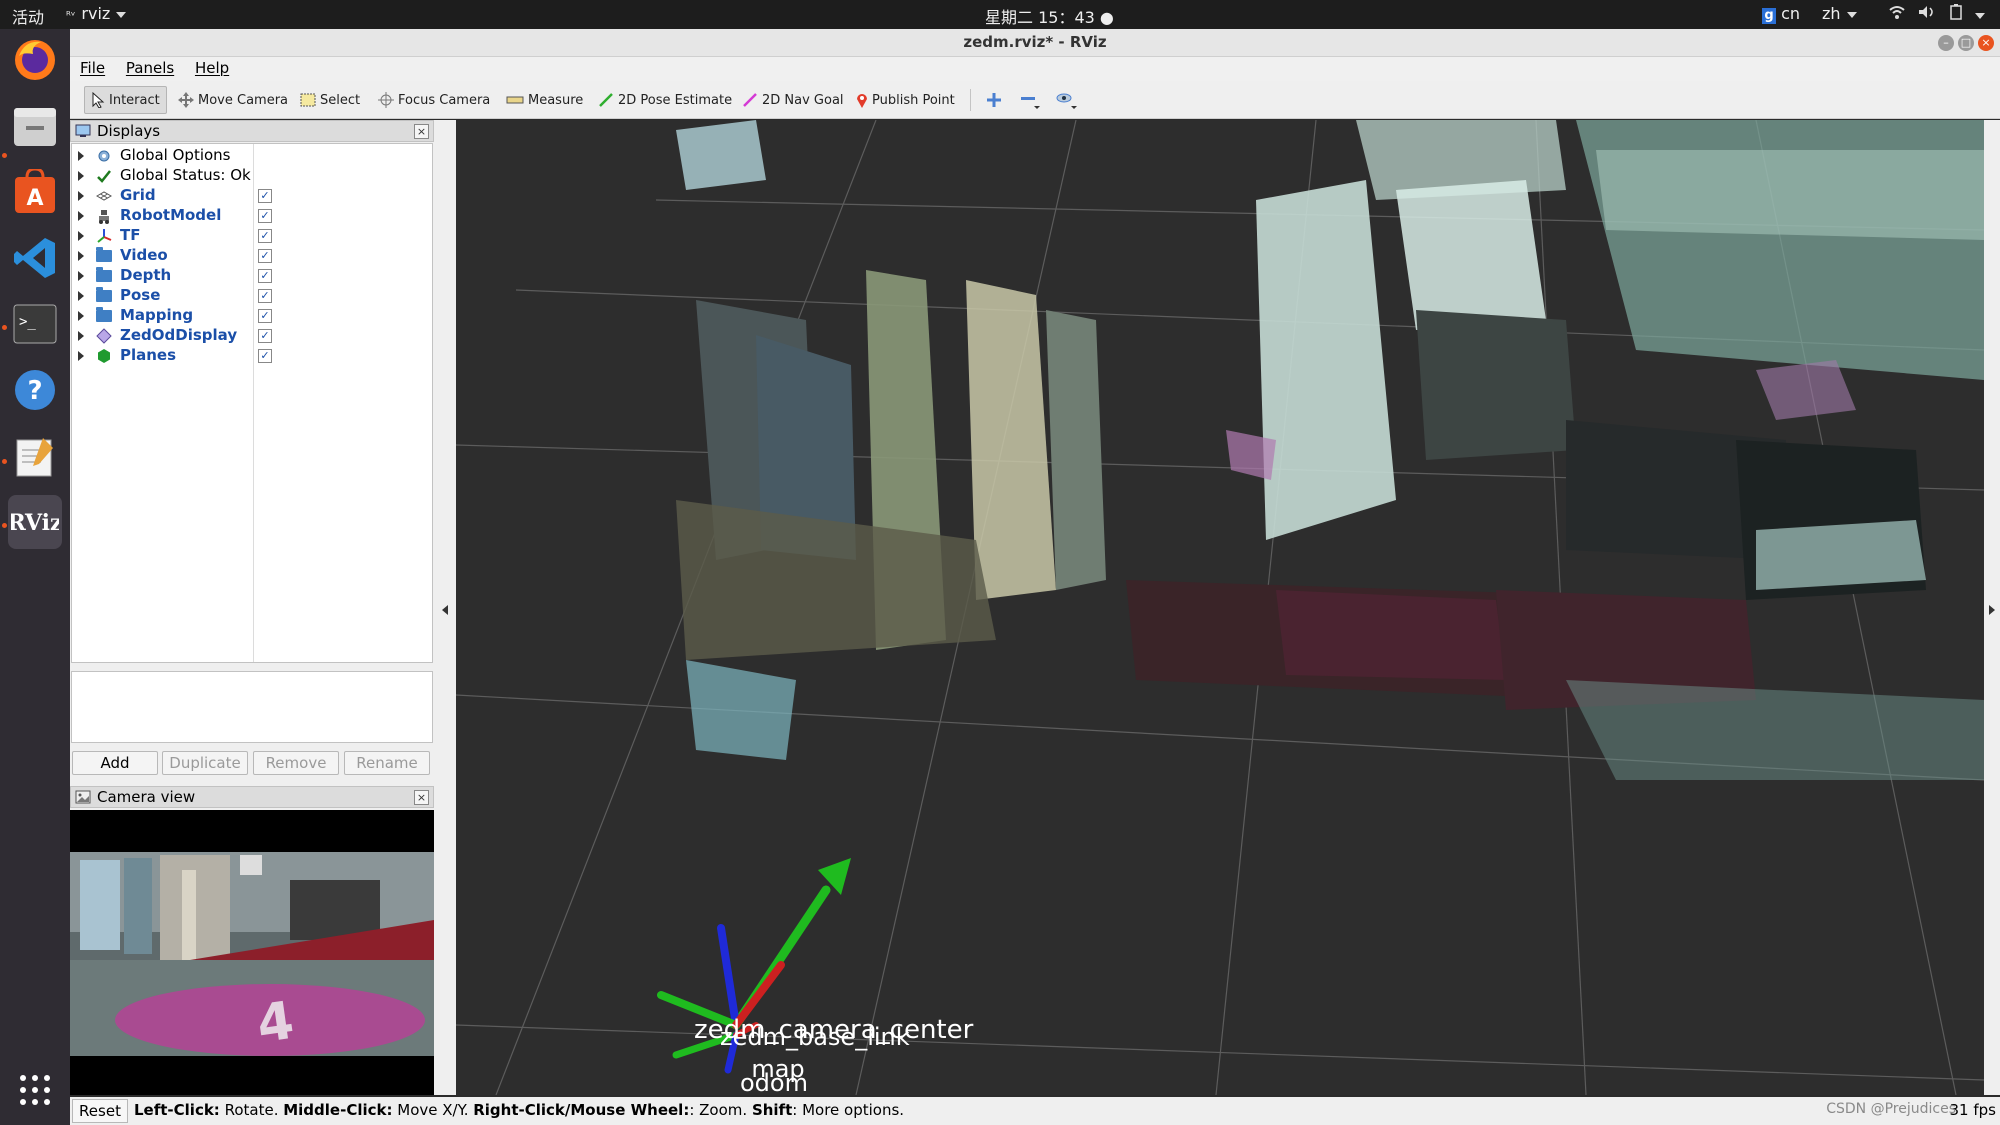  I want to click on help-key: Middle-Click:, so click(338, 1110).